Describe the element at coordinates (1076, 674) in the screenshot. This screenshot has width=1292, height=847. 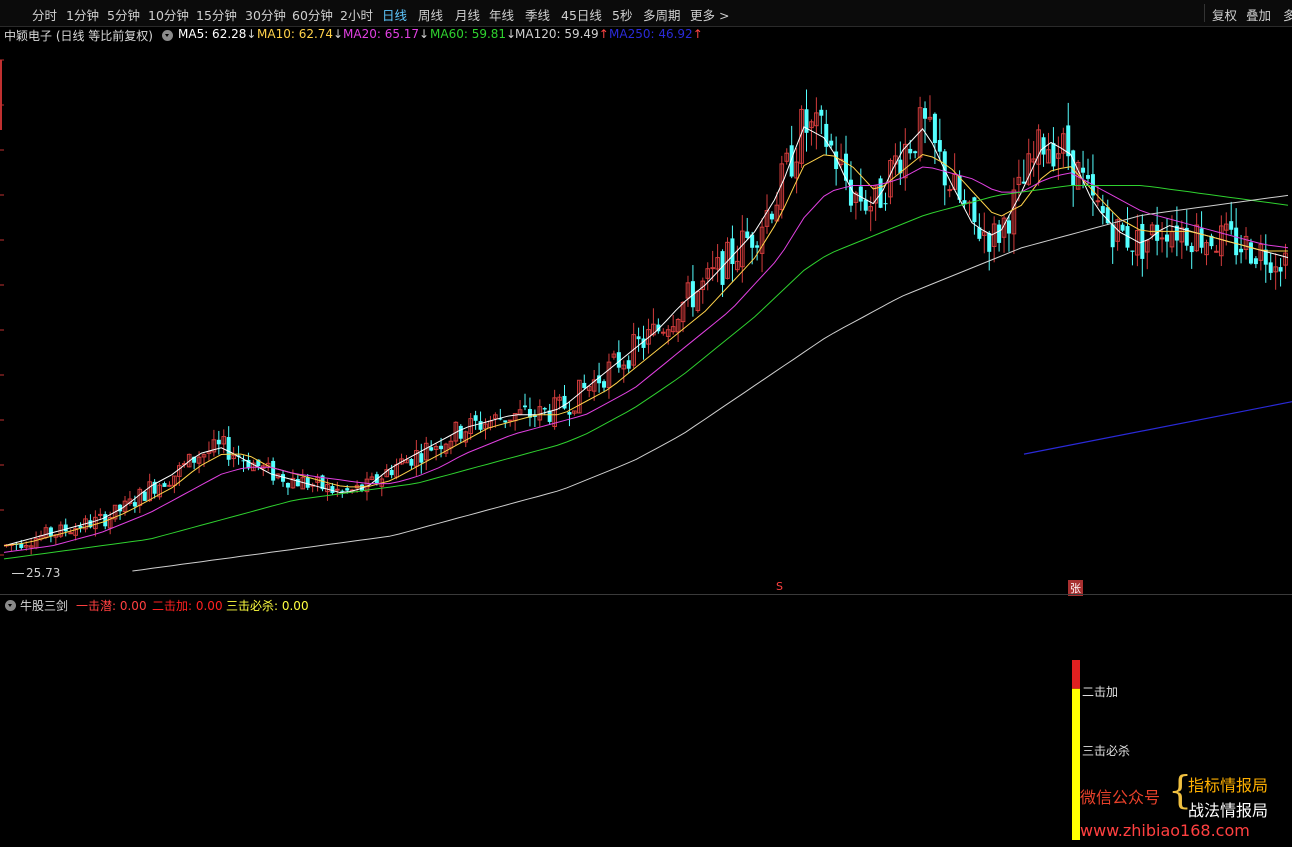
I see `indicator-bar-red` at that location.